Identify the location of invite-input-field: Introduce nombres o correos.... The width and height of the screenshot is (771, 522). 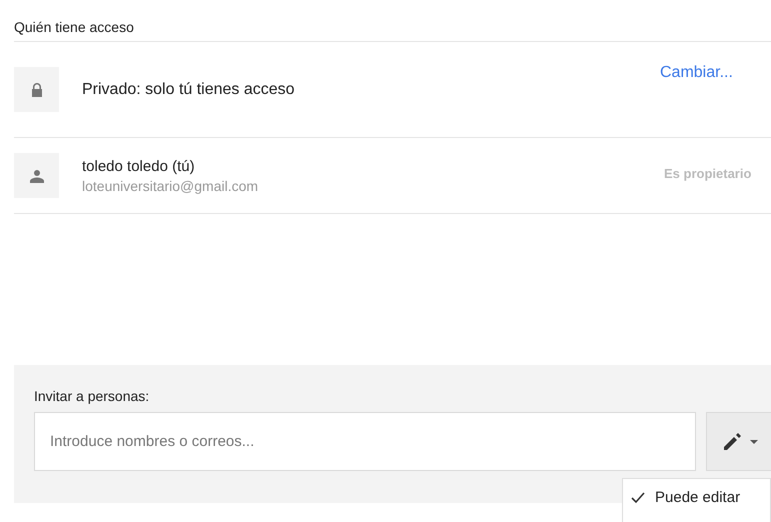
(365, 441).